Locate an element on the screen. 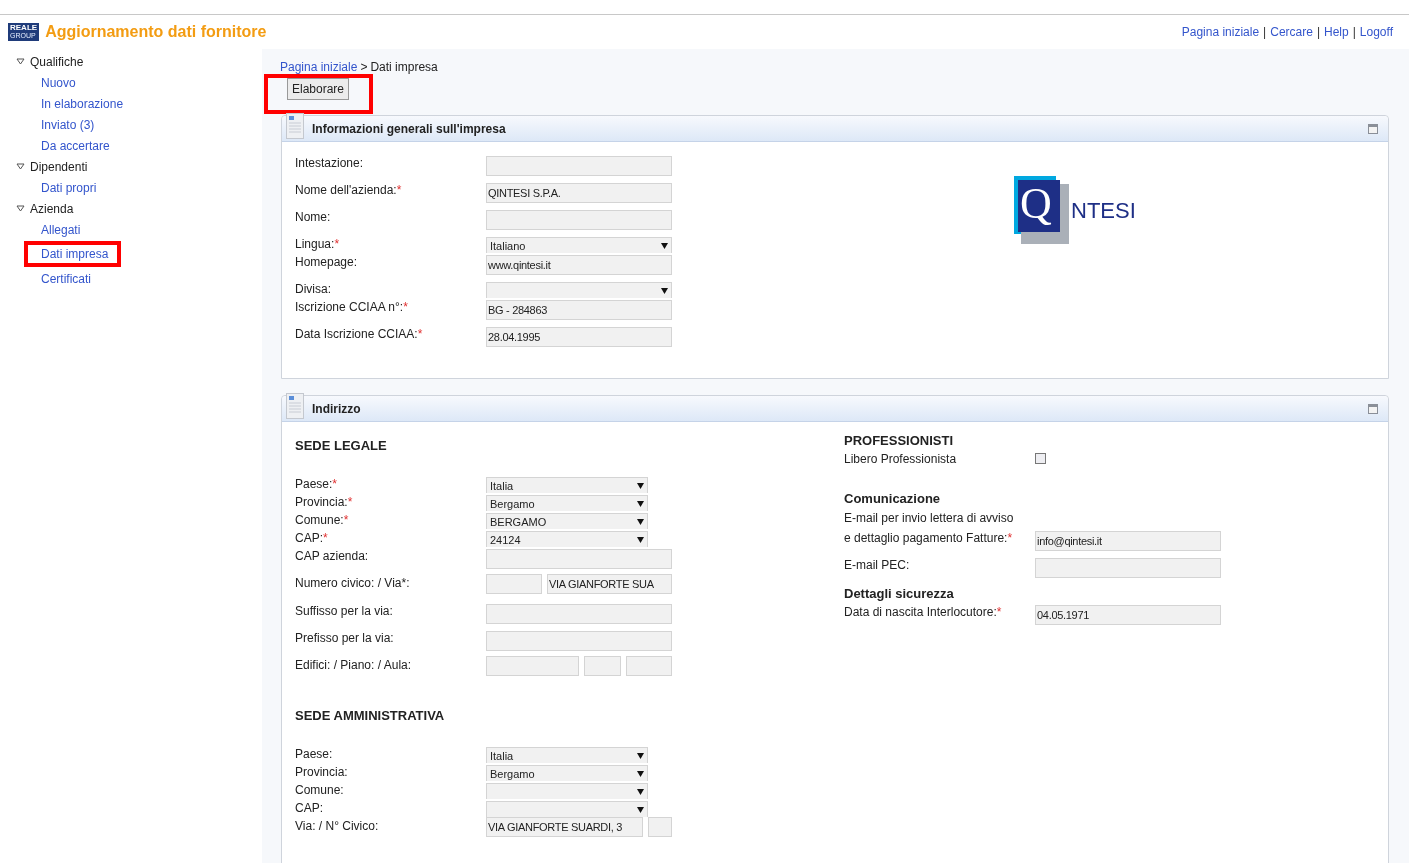 The height and width of the screenshot is (863, 1409). tree-item: In elaborazione is located at coordinates (82, 103).